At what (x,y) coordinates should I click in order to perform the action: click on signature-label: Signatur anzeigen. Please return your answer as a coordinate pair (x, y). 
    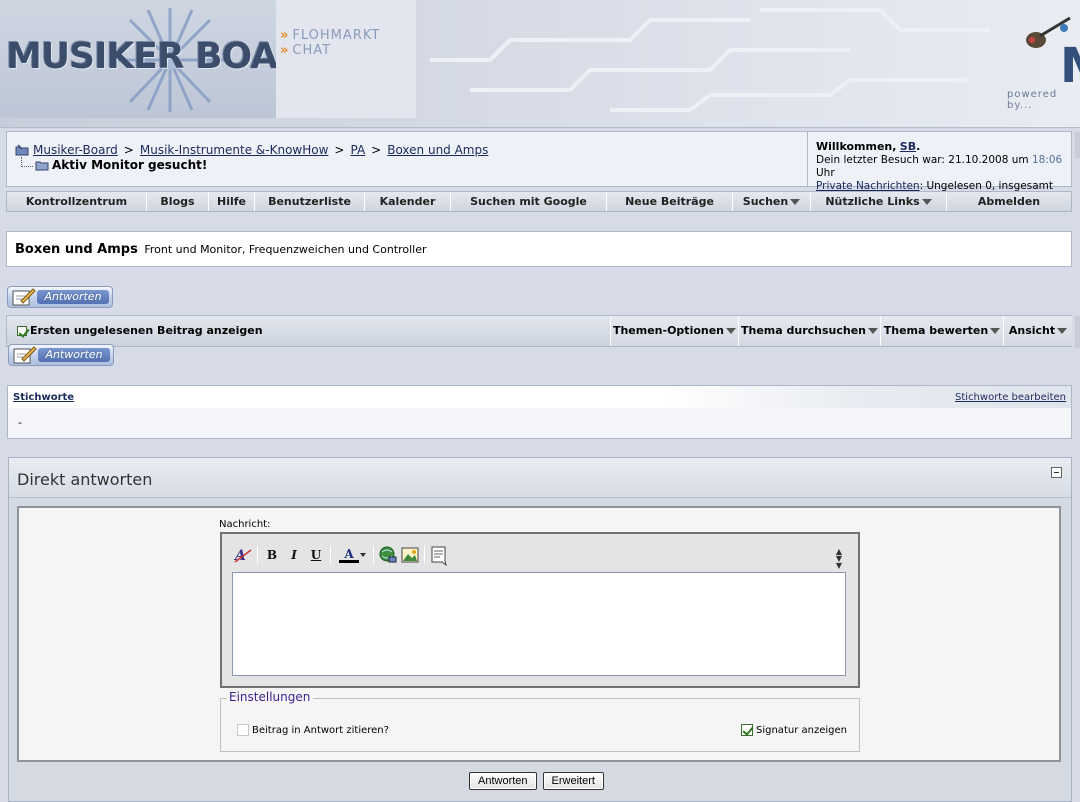
    Looking at the image, I should click on (801, 730).